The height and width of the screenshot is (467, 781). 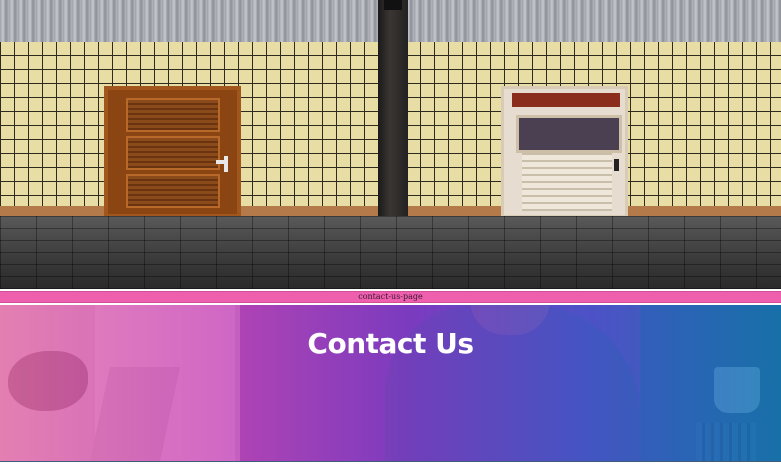 What do you see at coordinates (566, 100) in the screenshot?
I see `door-top-panel` at bounding box center [566, 100].